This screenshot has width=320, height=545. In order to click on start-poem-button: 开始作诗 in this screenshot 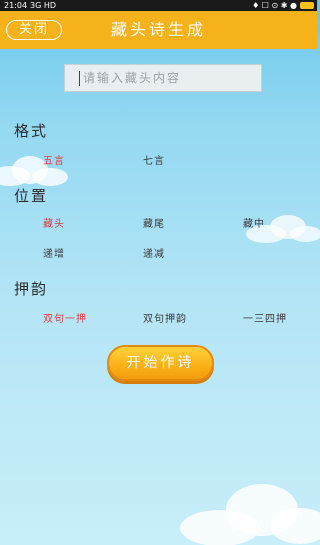, I will do `click(160, 363)`.